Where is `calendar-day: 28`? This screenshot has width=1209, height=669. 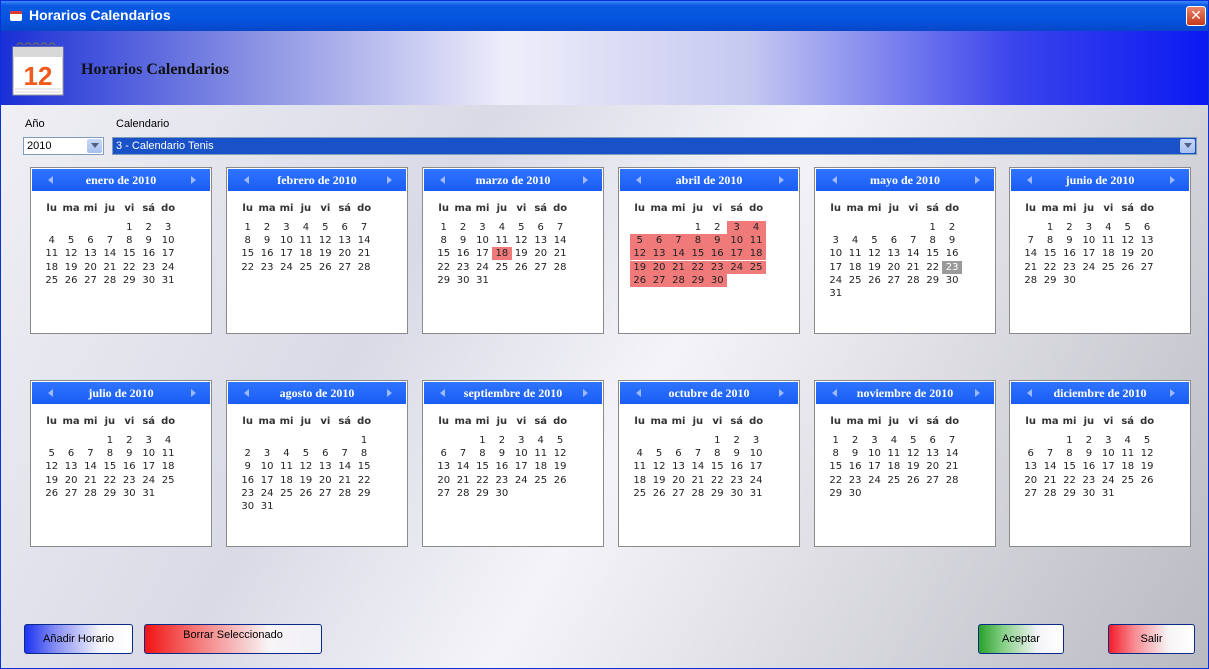
calendar-day: 28 is located at coordinates (1049, 493).